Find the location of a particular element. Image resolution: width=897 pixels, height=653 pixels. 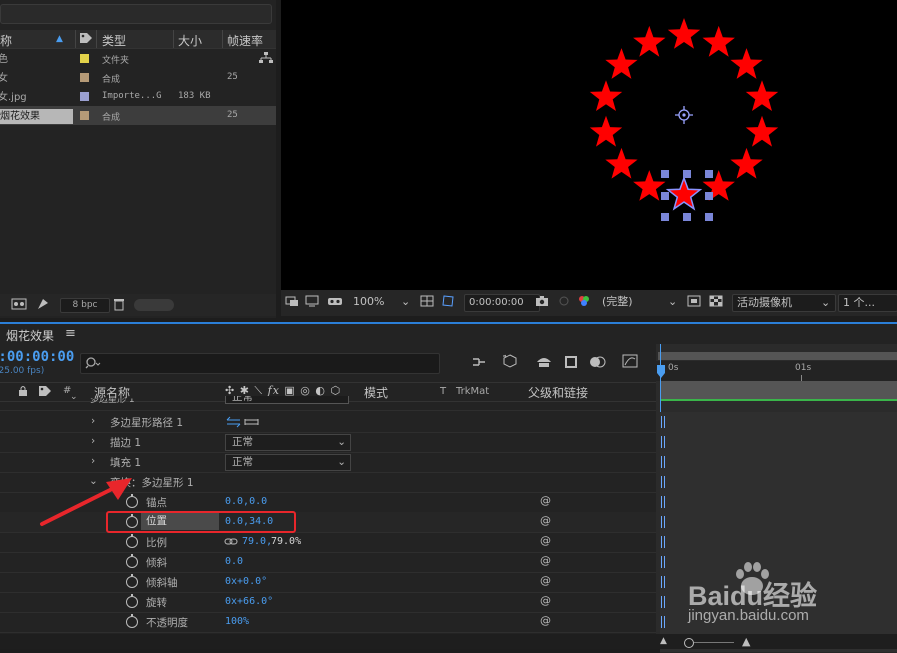

transparency-grid-icon is located at coordinates (716, 302).